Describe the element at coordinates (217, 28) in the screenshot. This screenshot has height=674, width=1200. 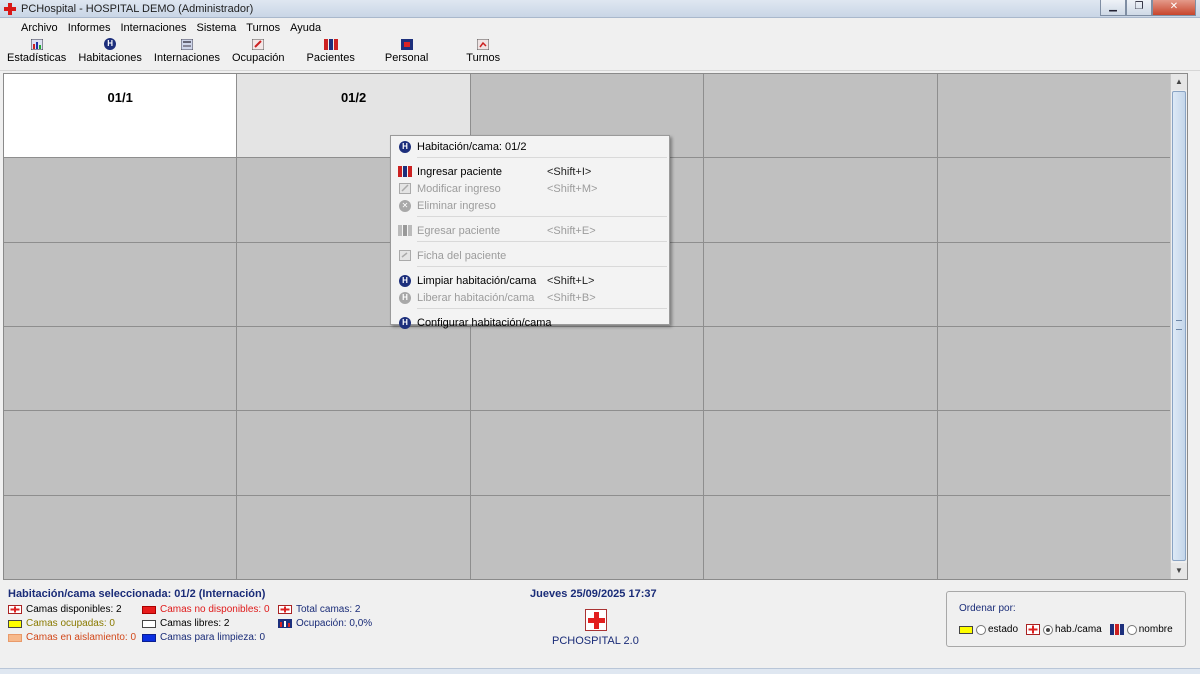
I see `menu-sistema: Sistema` at that location.